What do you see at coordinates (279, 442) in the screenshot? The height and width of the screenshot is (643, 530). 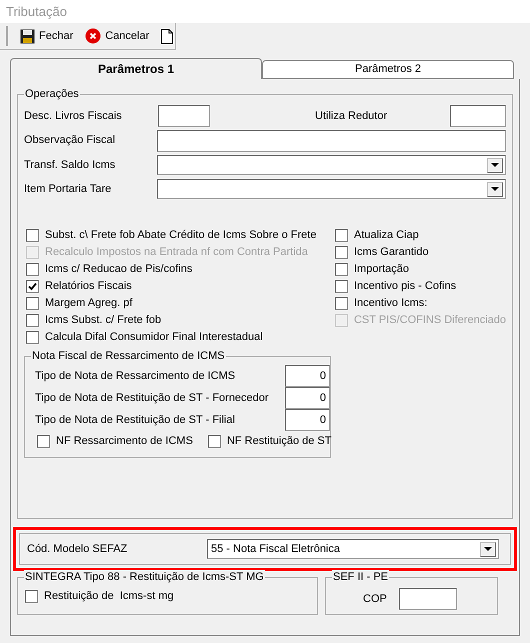 I see `checkbox-label: NF Restituição de ST` at bounding box center [279, 442].